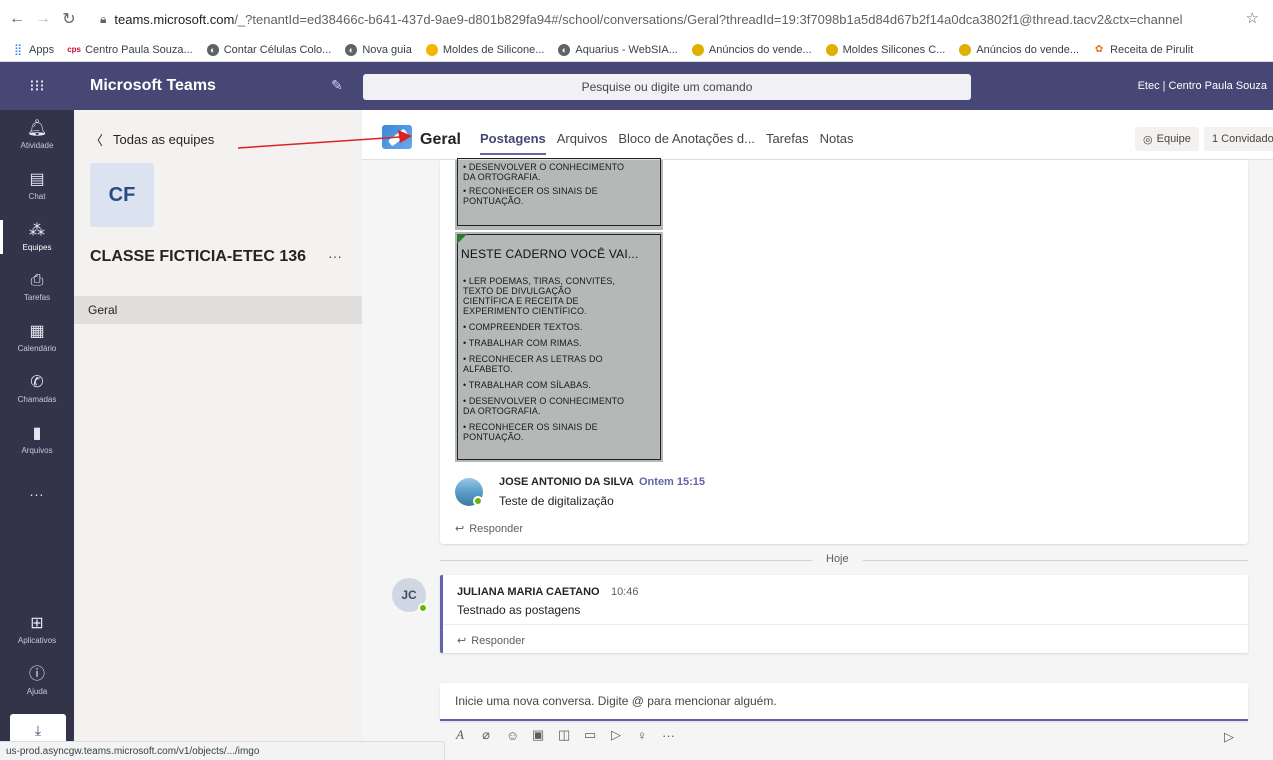  I want to click on appbar-files: ▮ Arquivos, so click(37, 440).